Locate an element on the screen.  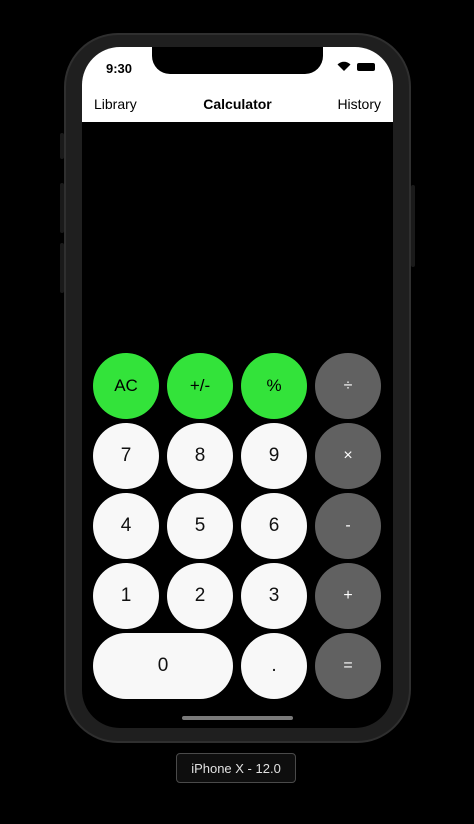
digit-6-button: 6 is located at coordinates (274, 526).